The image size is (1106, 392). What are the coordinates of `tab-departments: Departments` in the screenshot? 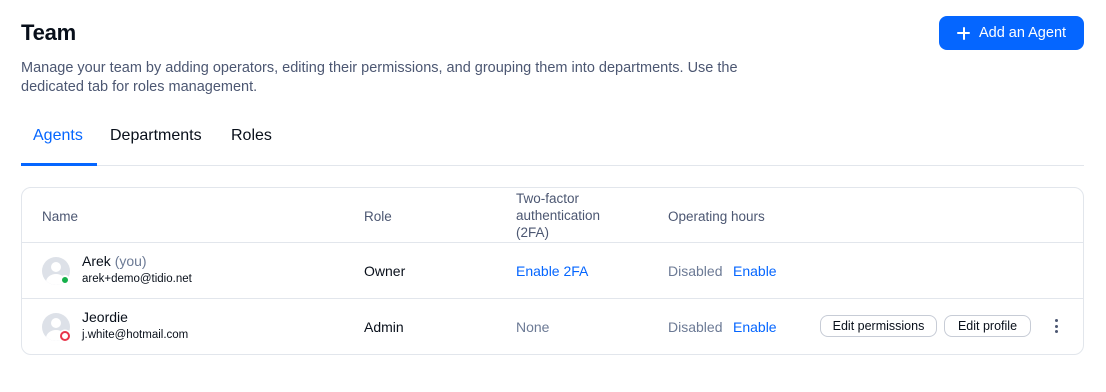 It's located at (156, 136).